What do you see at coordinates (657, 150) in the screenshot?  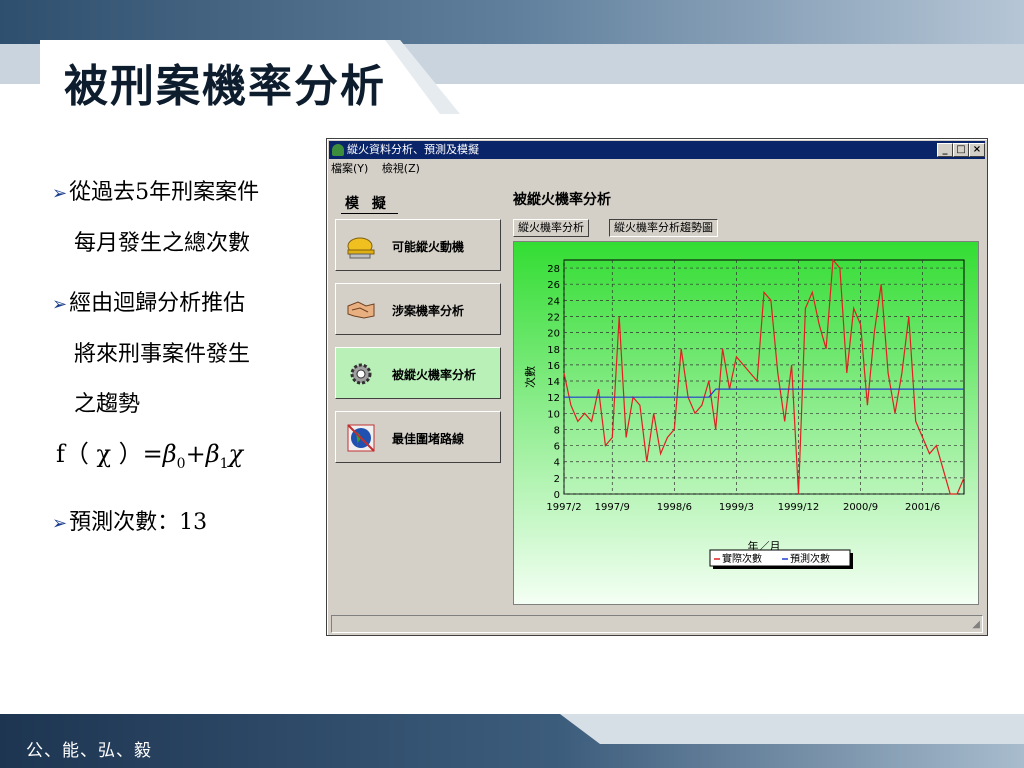 I see `window-titlebar: 縱火資料分析、預測及模擬 _ □ ×` at bounding box center [657, 150].